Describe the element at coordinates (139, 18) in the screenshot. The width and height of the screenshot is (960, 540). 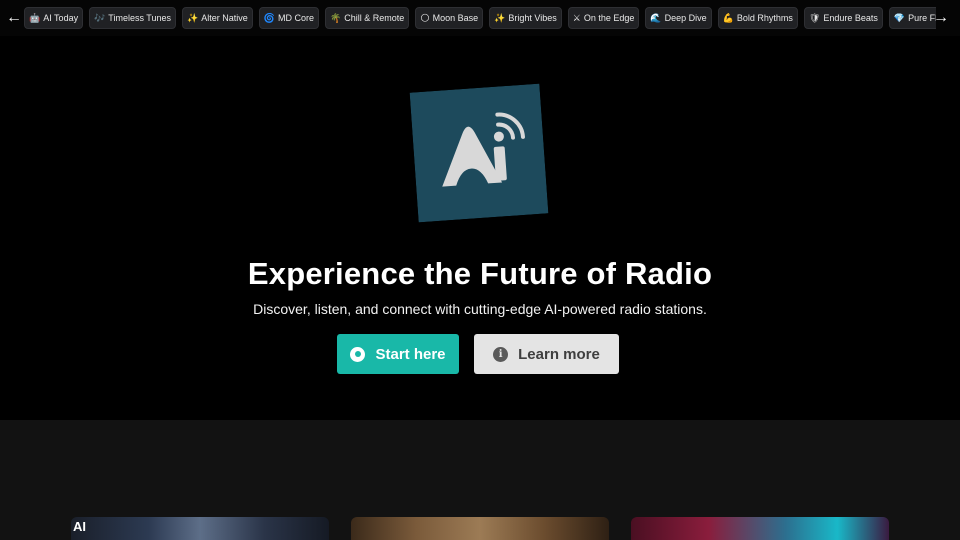
I see `station-chip-label: Timeless Tunes` at that location.